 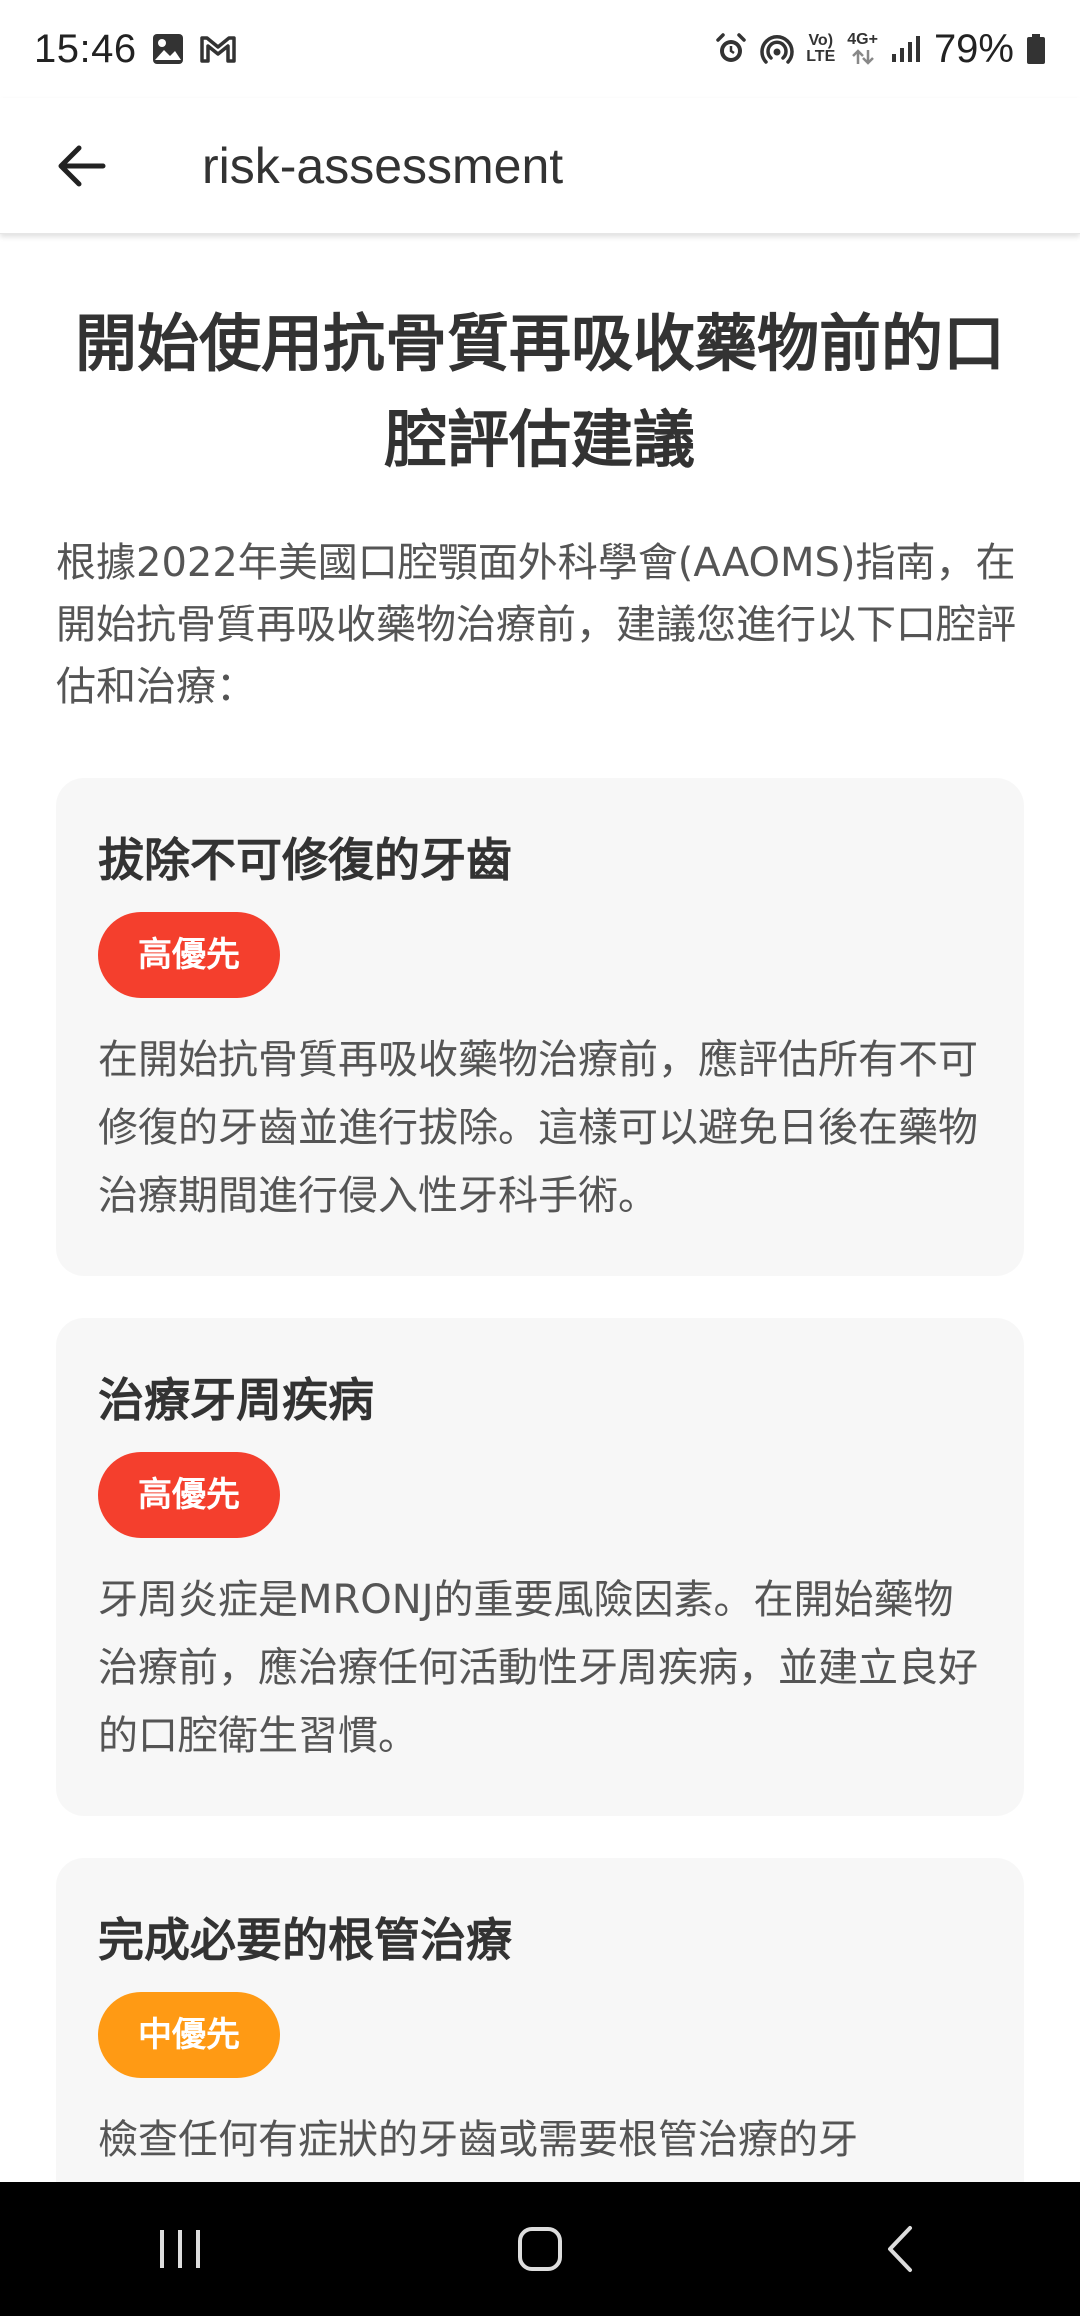 I want to click on volte-label-bottom: LTE, so click(x=821, y=56).